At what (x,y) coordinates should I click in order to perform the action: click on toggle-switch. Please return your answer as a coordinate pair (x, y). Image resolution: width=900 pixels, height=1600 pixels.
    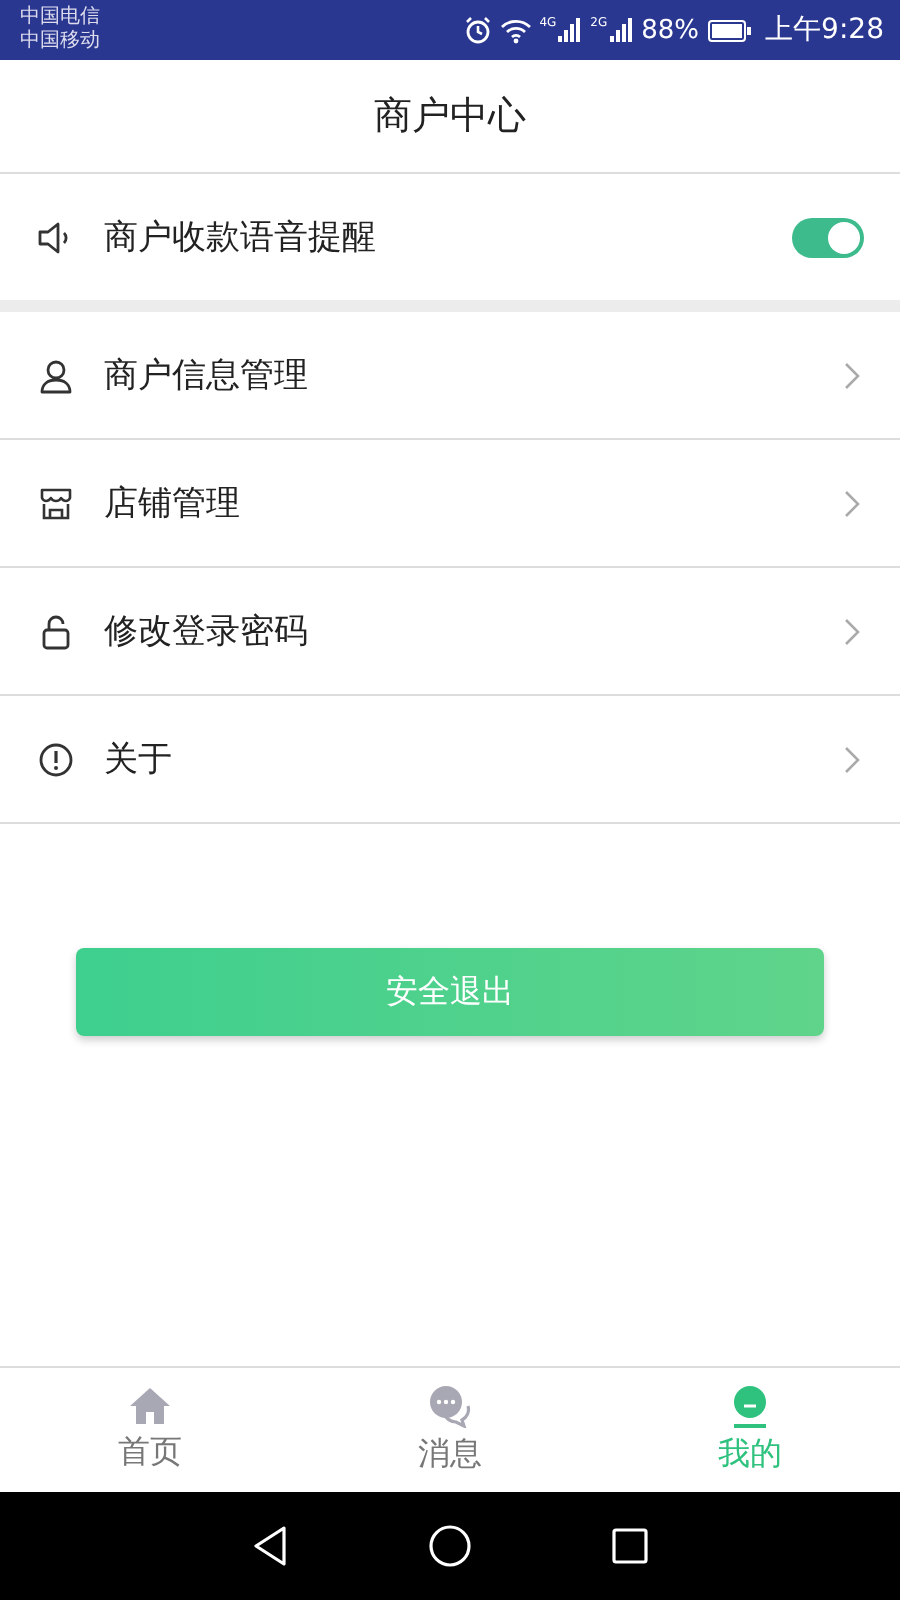
    Looking at the image, I should click on (828, 237).